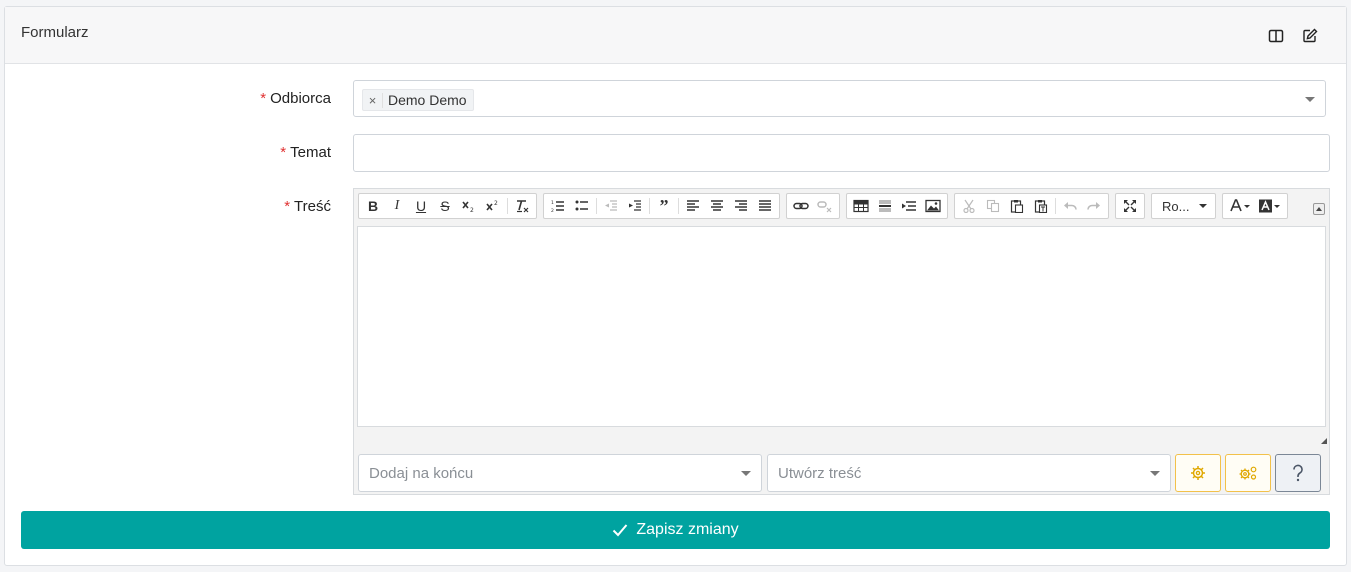 Image resolution: width=1351 pixels, height=572 pixels. Describe the element at coordinates (820, 473) in the screenshot. I see `create-select-placeholder: Utwórz treść` at that location.